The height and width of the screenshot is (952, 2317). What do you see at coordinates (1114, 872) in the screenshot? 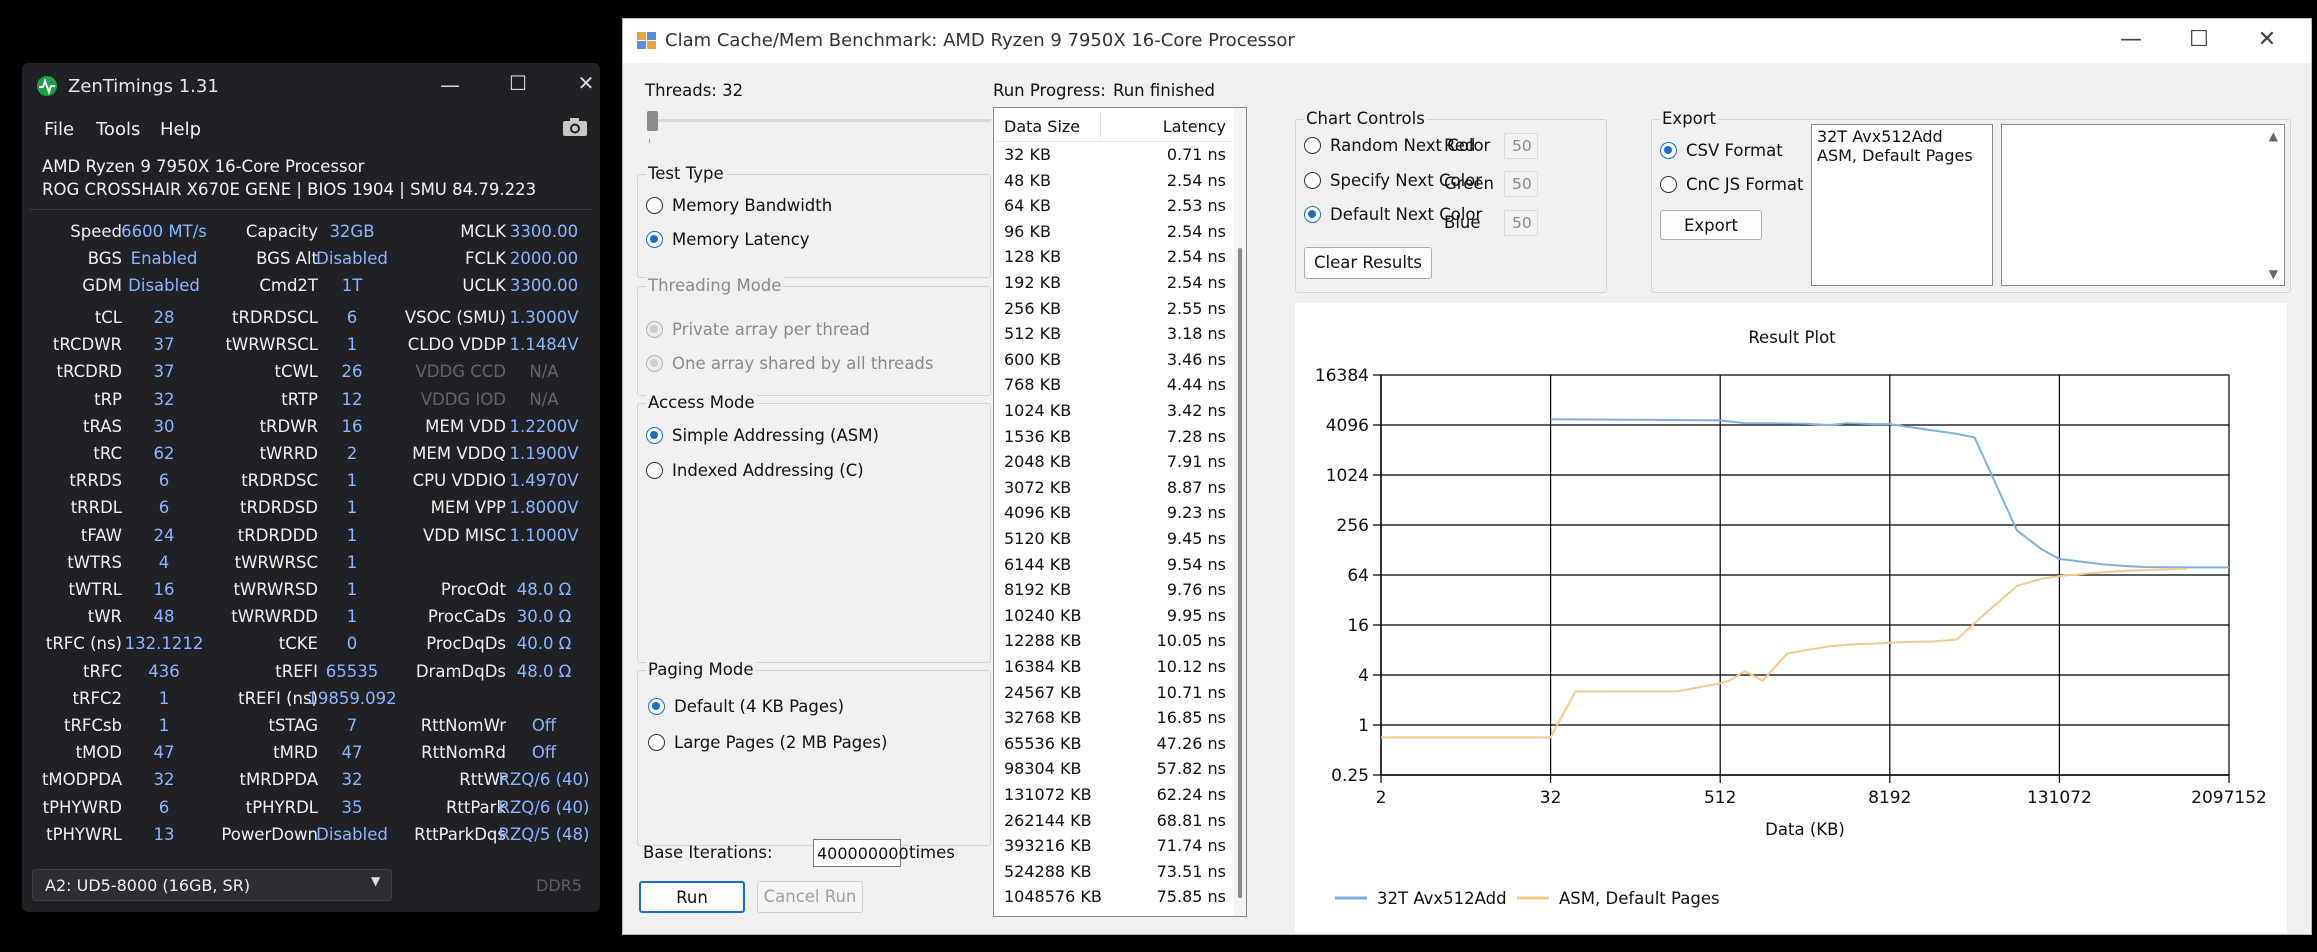
I see `table-row: 524288 KB 73.51 ns` at bounding box center [1114, 872].